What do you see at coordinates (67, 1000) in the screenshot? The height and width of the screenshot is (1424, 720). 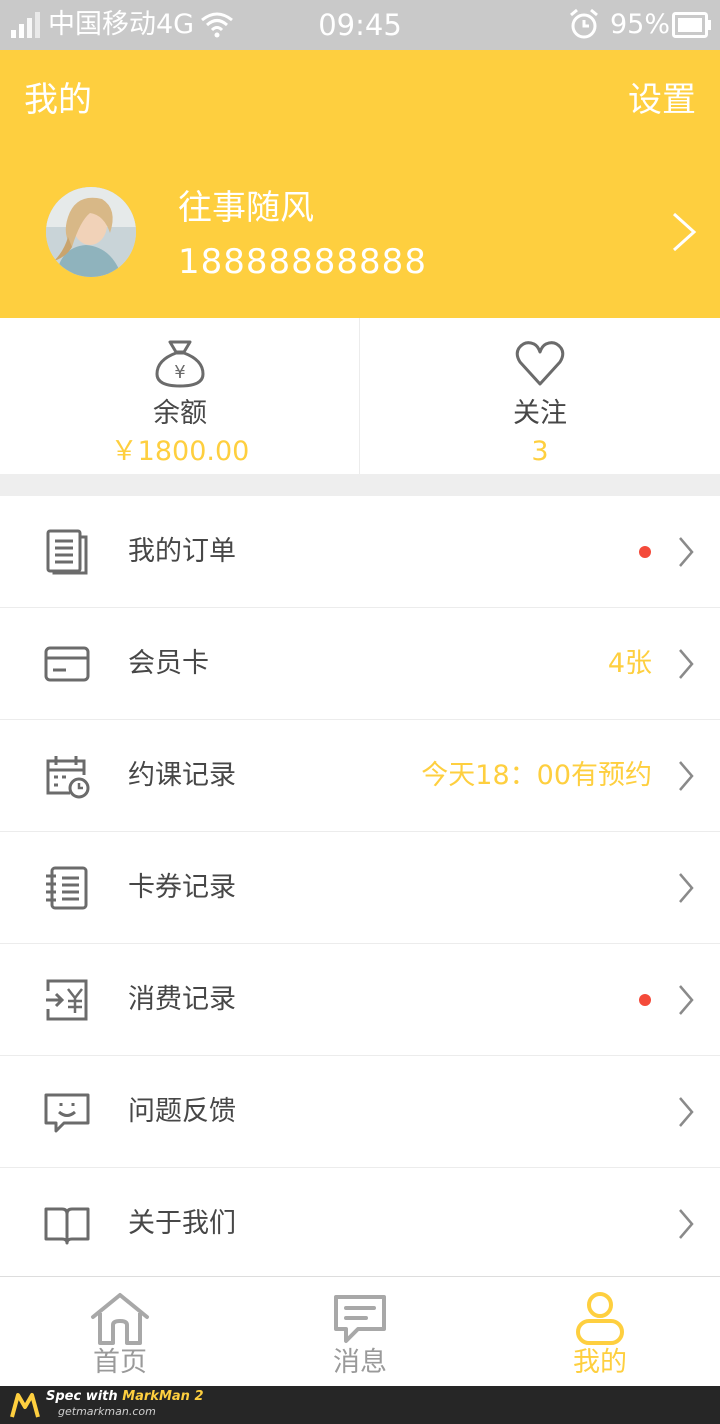 I see `consumption-yuan-icon` at bounding box center [67, 1000].